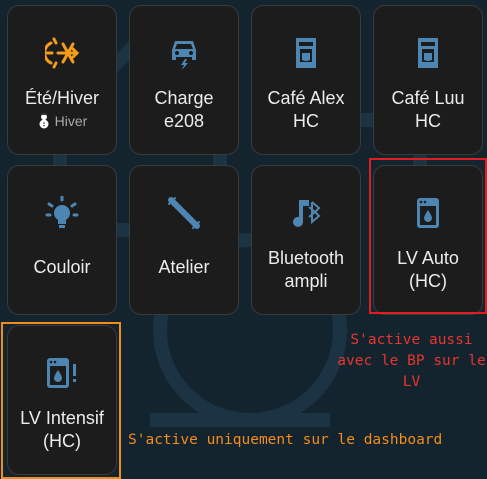  I want to click on tile-label: Café Luu HC, so click(428, 109).